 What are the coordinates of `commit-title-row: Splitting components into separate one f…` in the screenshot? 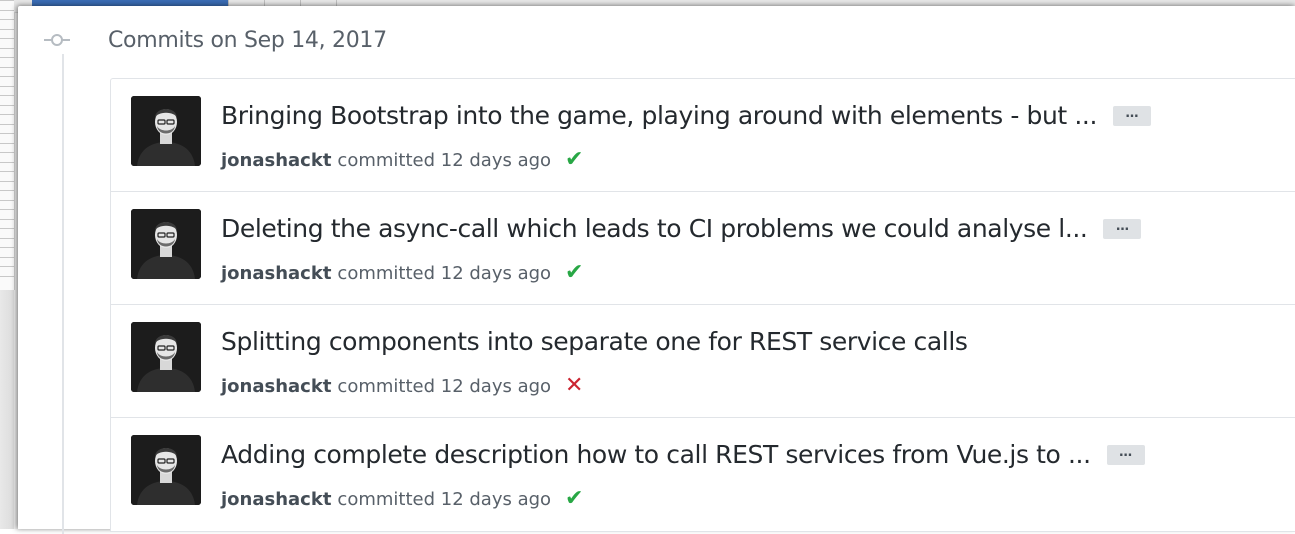 It's located at (594, 341).